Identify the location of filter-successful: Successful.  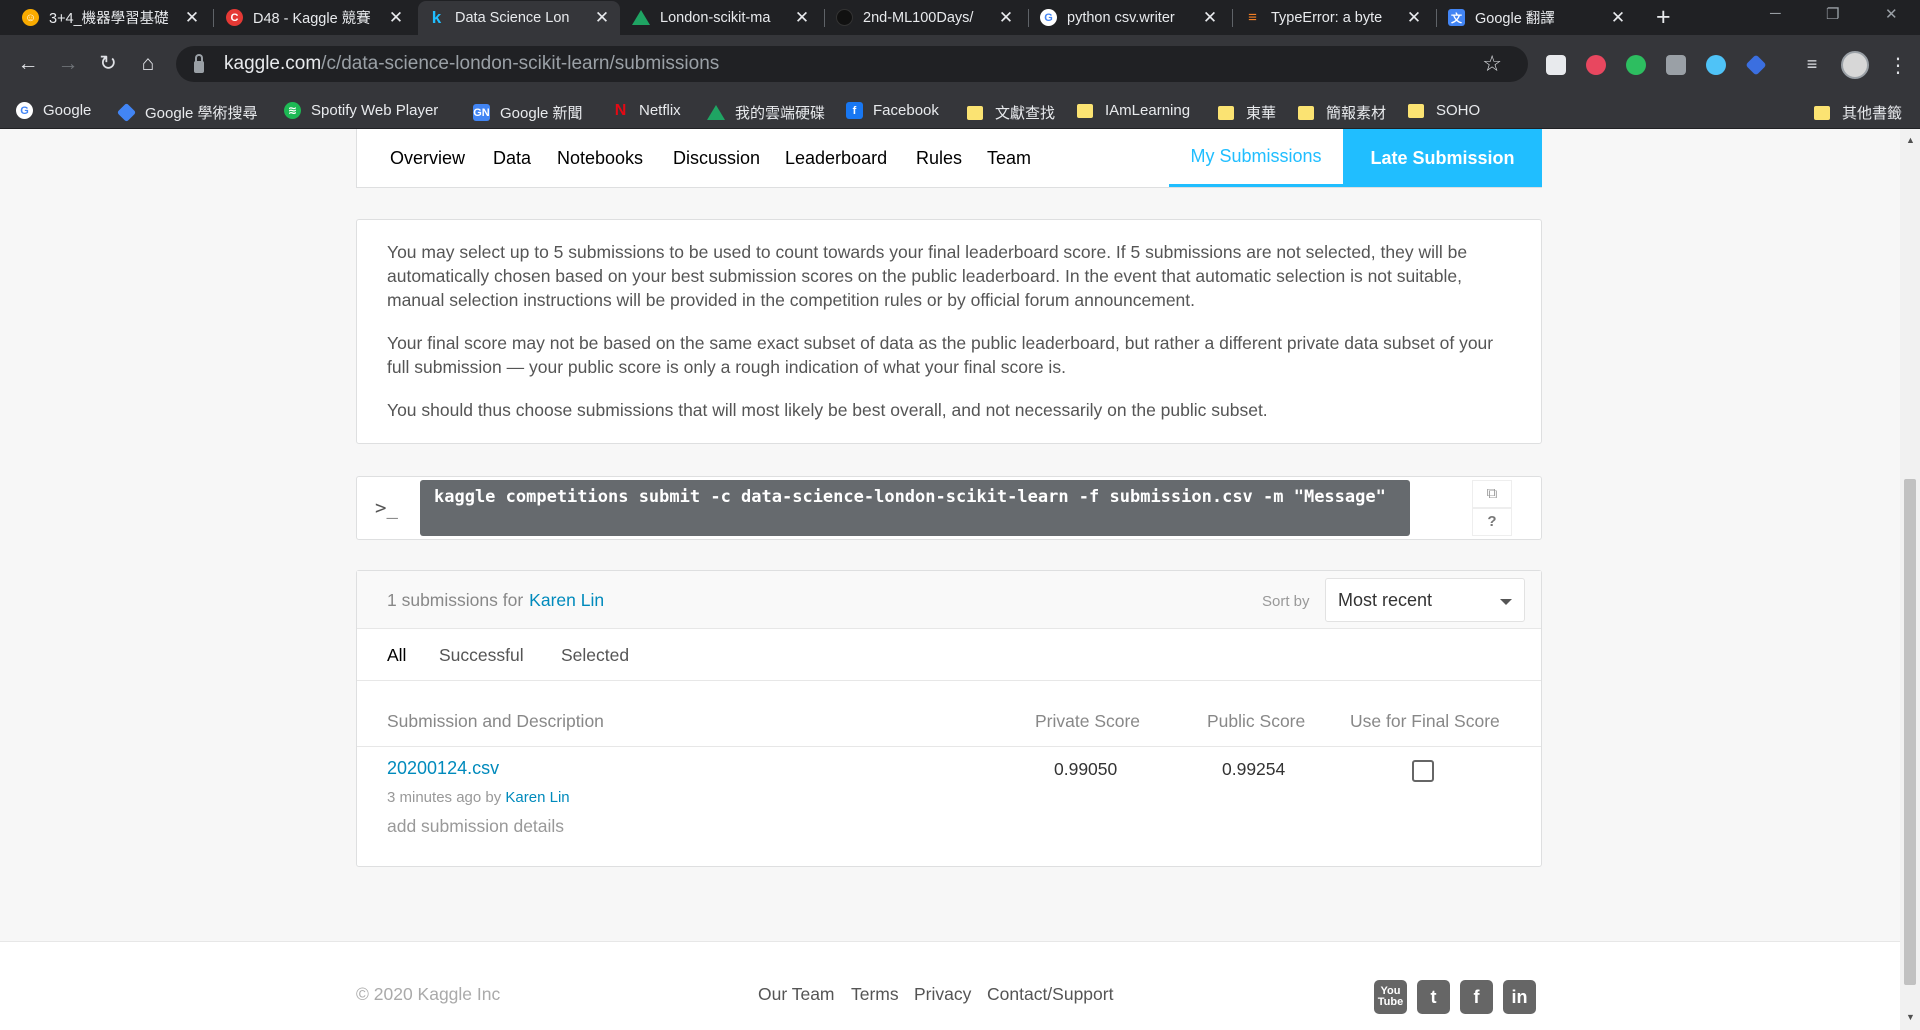
(481, 655).